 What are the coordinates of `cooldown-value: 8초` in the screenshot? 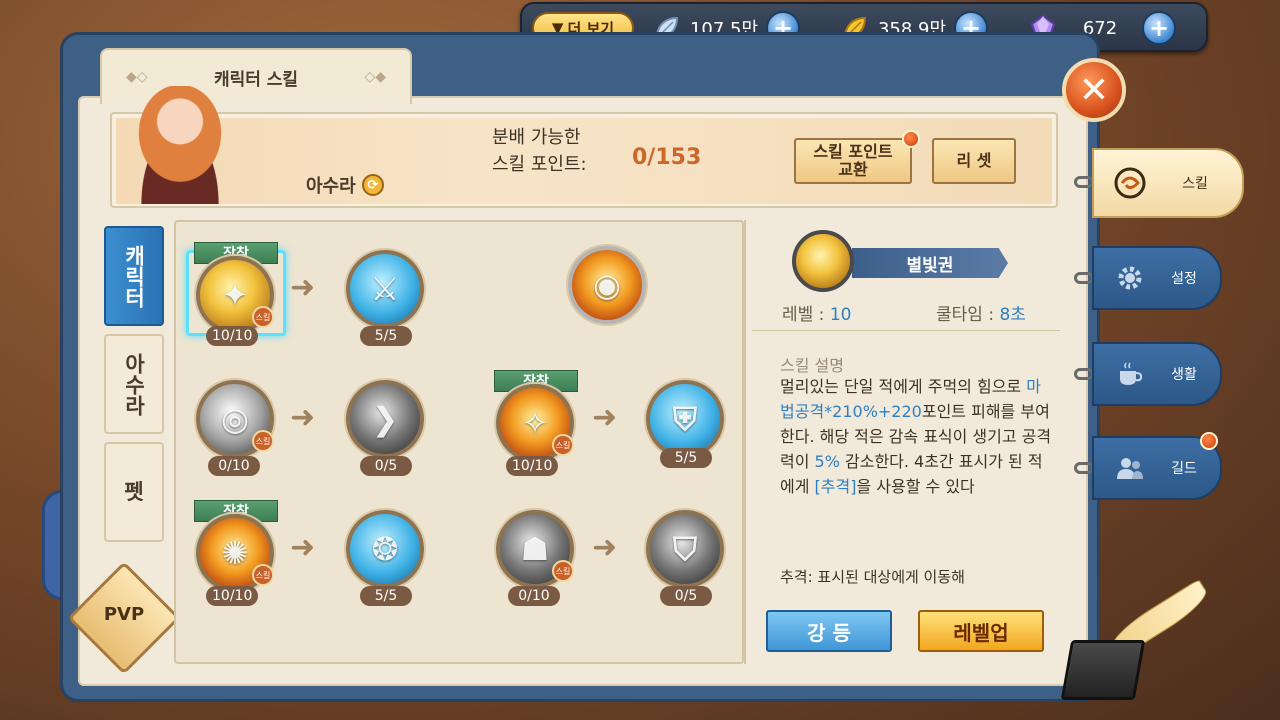 It's located at (1012, 315).